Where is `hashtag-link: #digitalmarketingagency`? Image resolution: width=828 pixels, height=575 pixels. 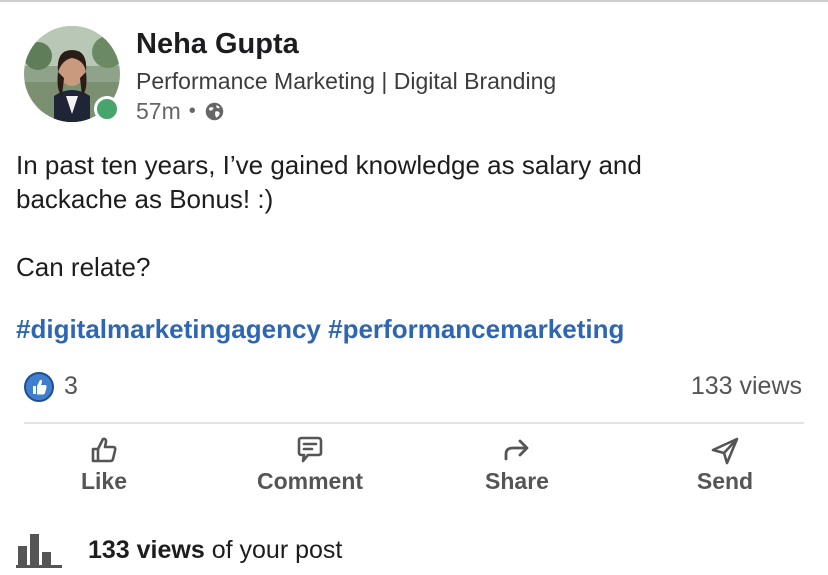 hashtag-link: #digitalmarketingagency is located at coordinates (168, 329).